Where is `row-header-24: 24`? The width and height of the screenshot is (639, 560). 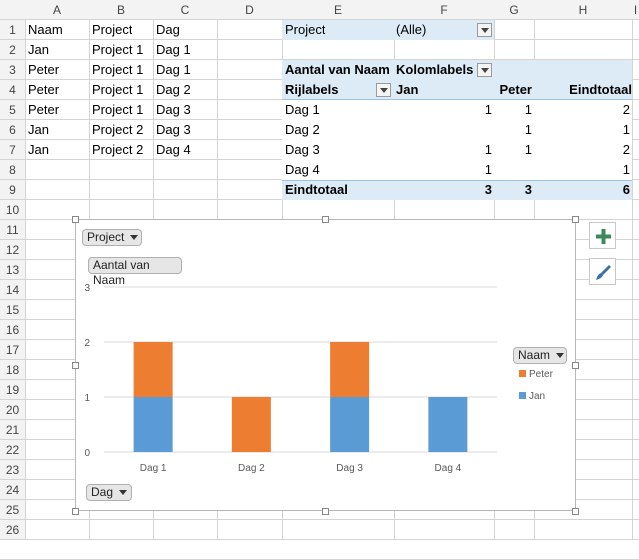 row-header-24: 24 is located at coordinates (12, 489).